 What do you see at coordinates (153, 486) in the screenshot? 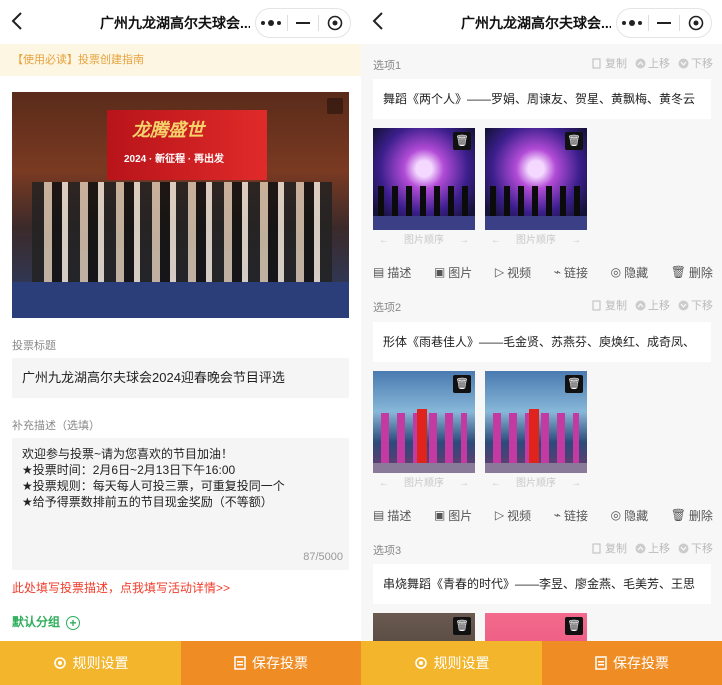
I see `description-line: ★投票规则：每天每人可投三票，可重复投同一个` at bounding box center [153, 486].